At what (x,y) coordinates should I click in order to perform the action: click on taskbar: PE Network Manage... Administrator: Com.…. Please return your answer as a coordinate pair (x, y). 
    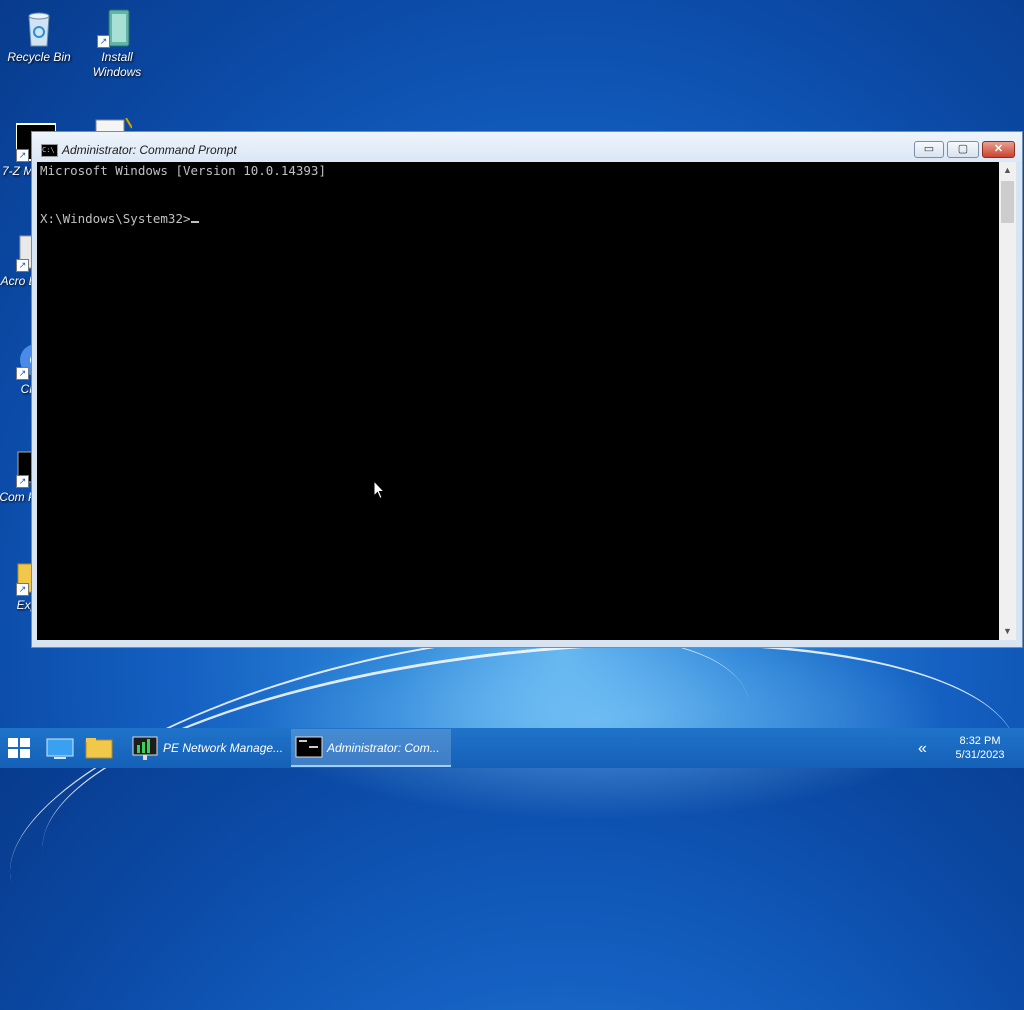
    Looking at the image, I should click on (512, 748).